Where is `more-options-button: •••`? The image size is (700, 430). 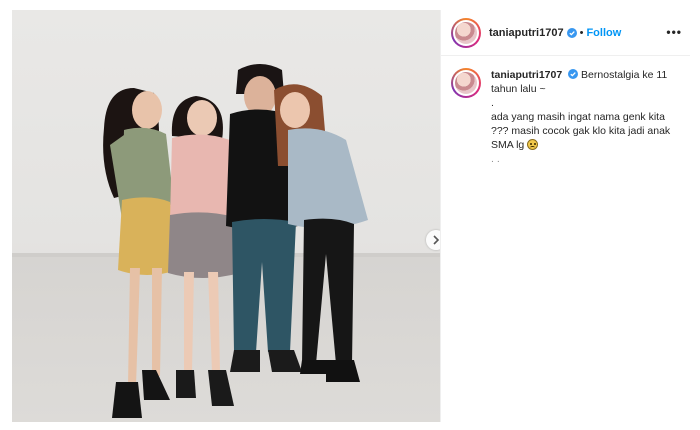
more-options-button: ••• is located at coordinates (674, 32).